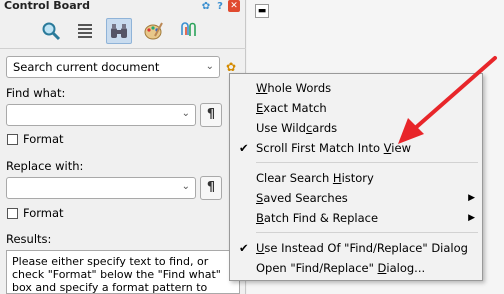  I want to click on annotation-arrow-icon, so click(447, 100).